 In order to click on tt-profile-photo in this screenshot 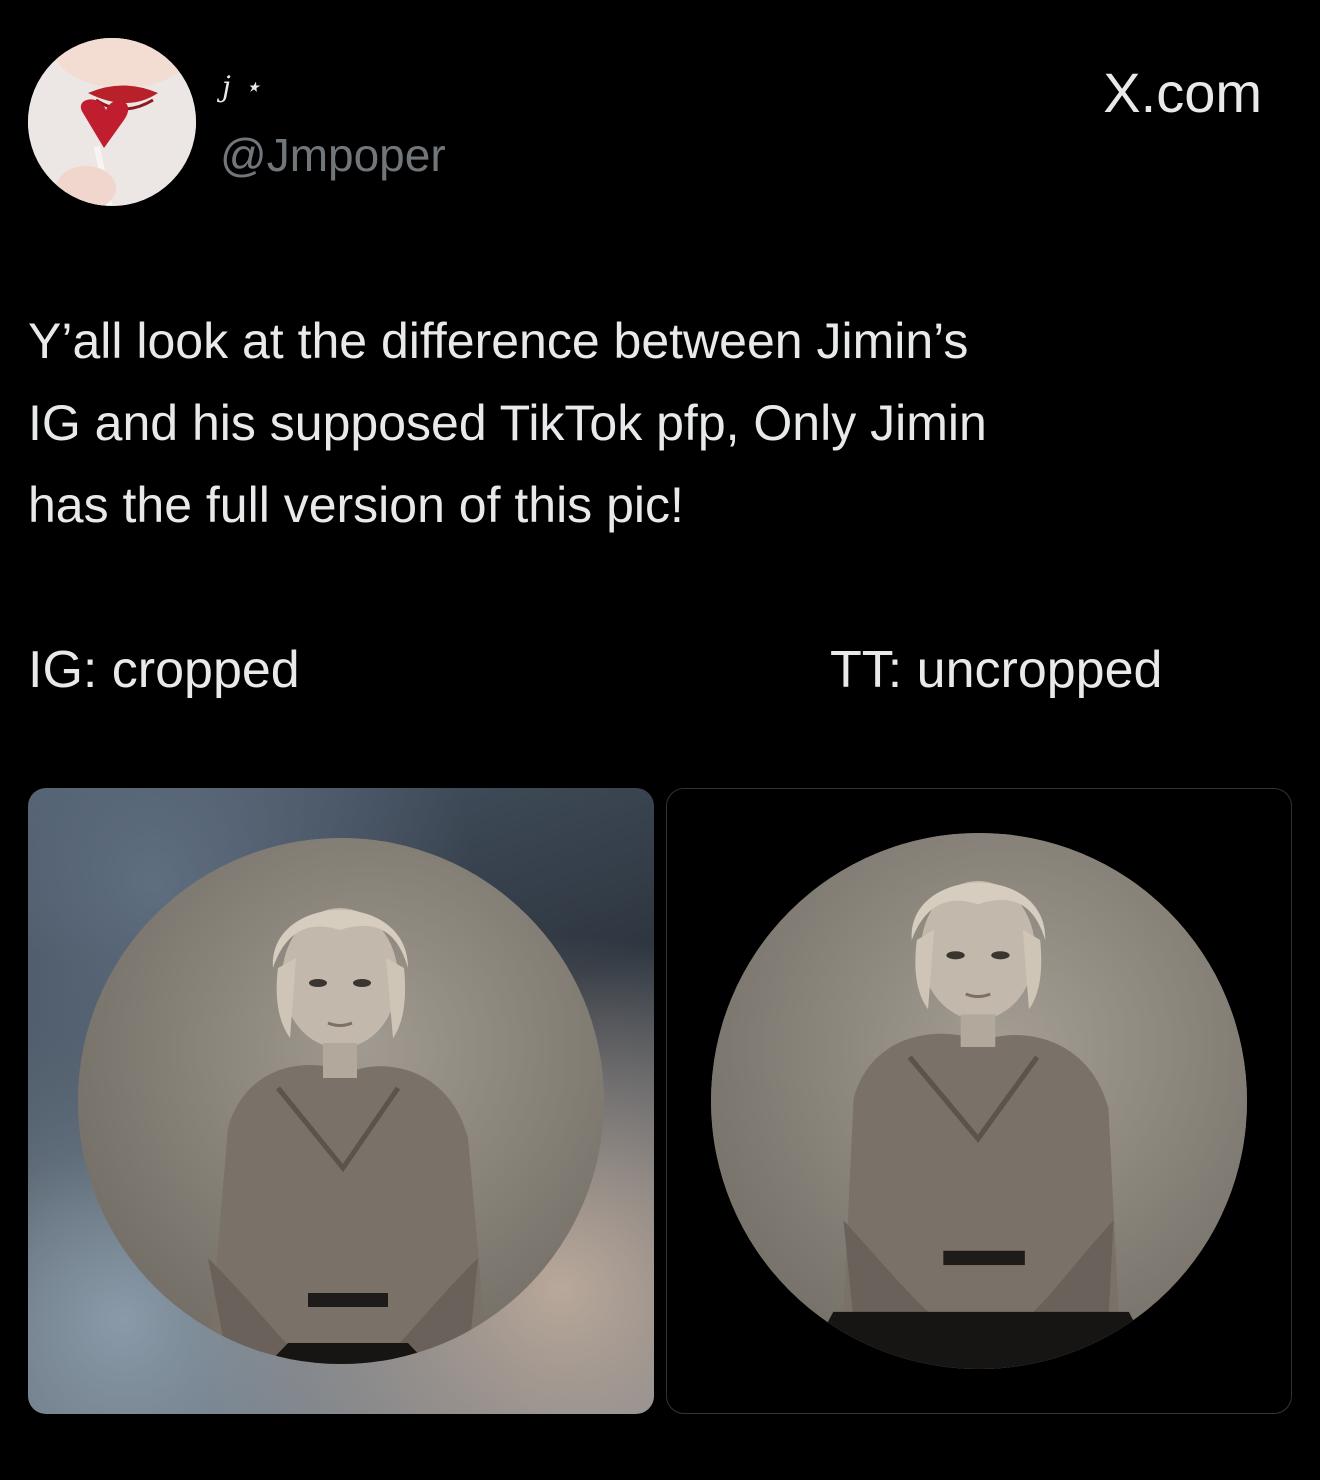, I will do `click(979, 1101)`.